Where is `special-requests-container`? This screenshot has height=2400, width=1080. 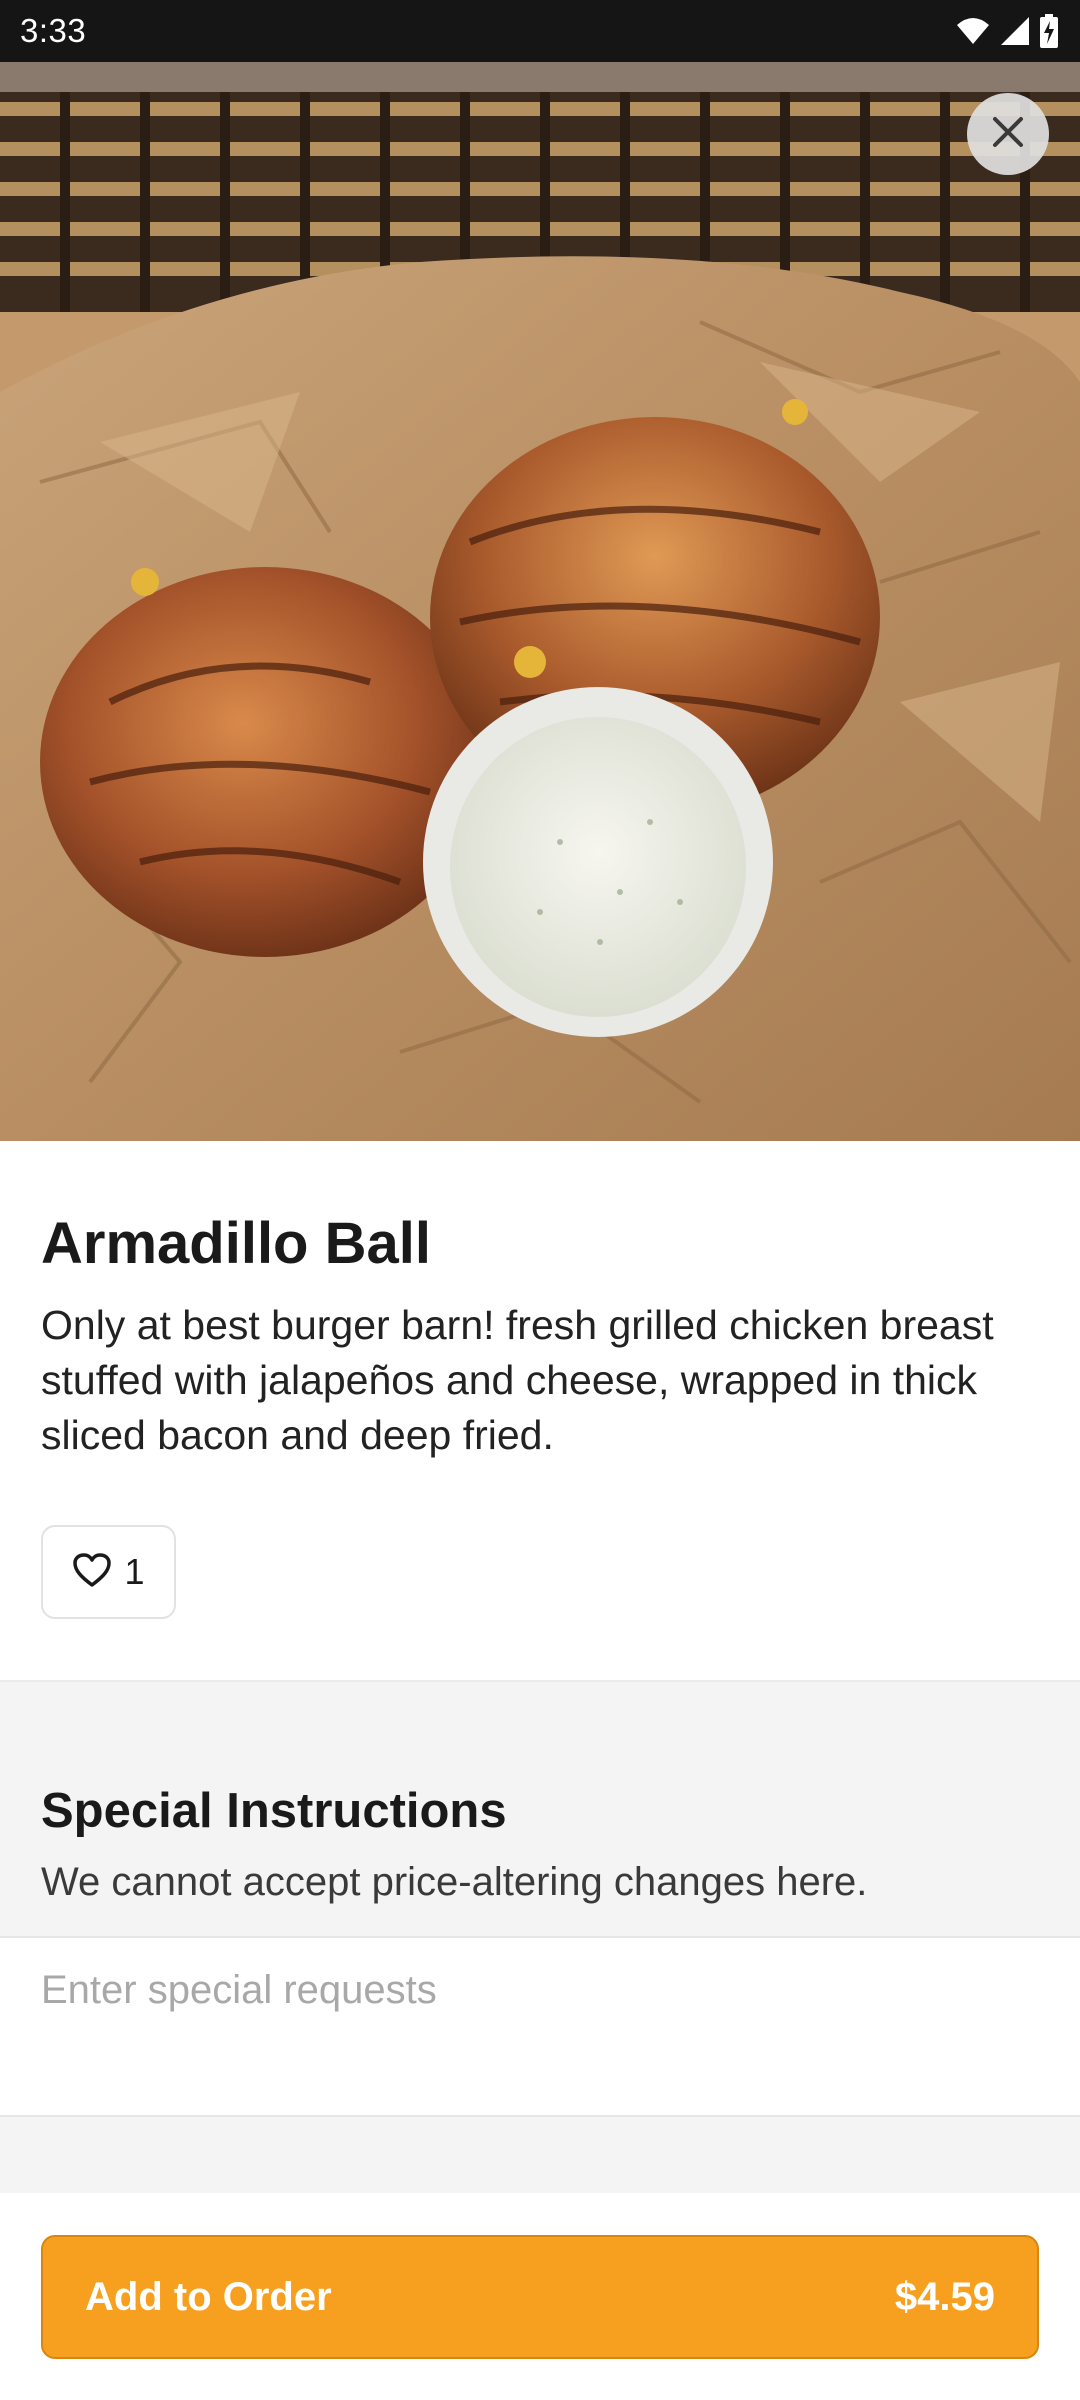
special-requests-container is located at coordinates (540, 2026).